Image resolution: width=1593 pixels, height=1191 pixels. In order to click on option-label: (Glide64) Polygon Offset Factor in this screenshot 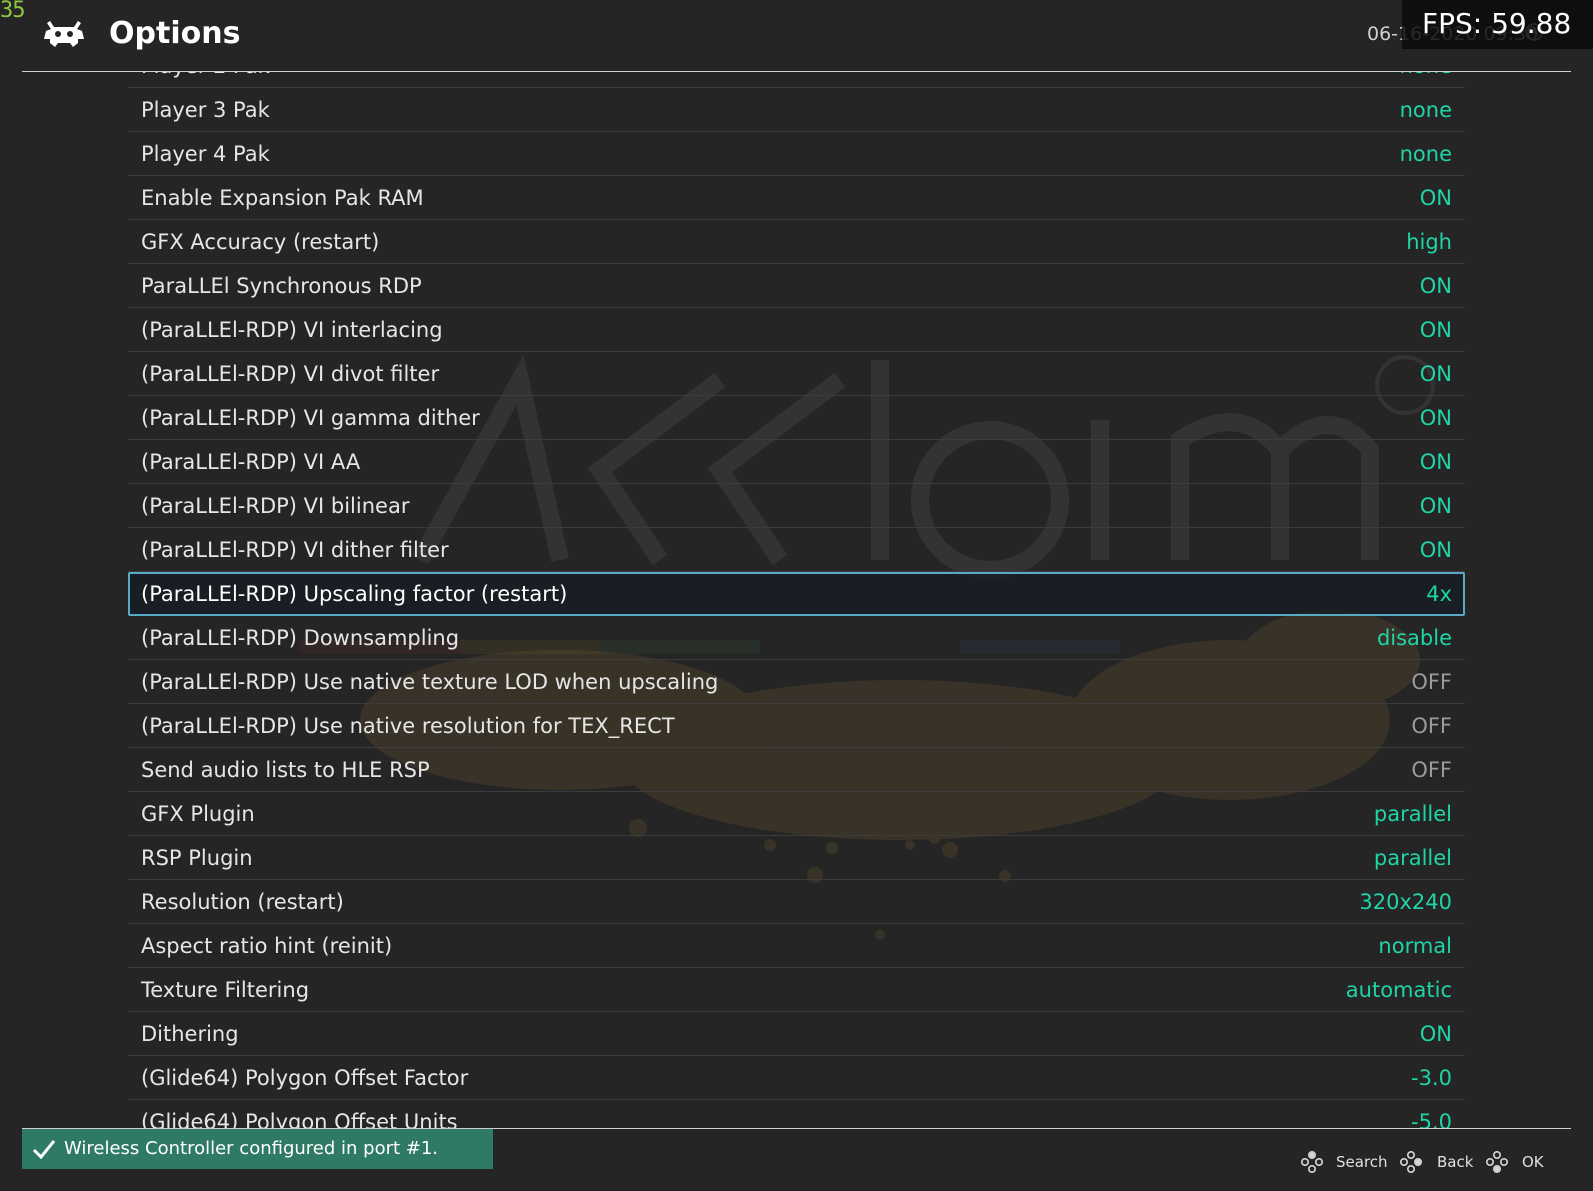, I will do `click(305, 1078)`.